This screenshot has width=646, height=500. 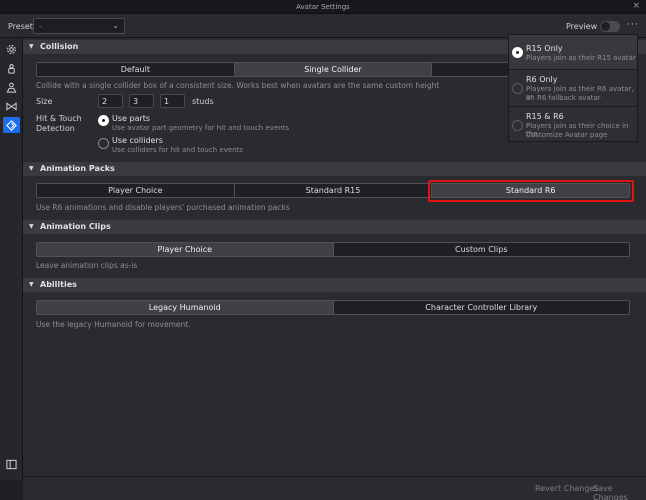 I want to click on section-header-animation-packs: ▼ Animation Packs, so click(x=334, y=169).